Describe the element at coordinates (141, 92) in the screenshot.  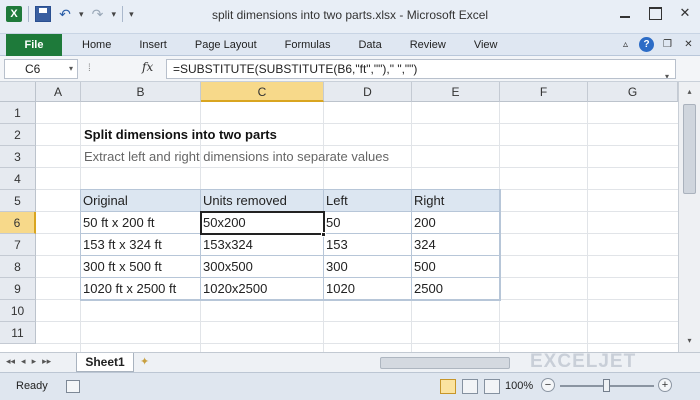
I see `column-header-b: B` at that location.